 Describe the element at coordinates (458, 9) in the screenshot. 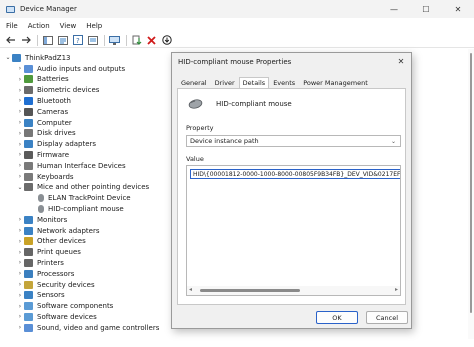

I see `close-button: ✕` at that location.